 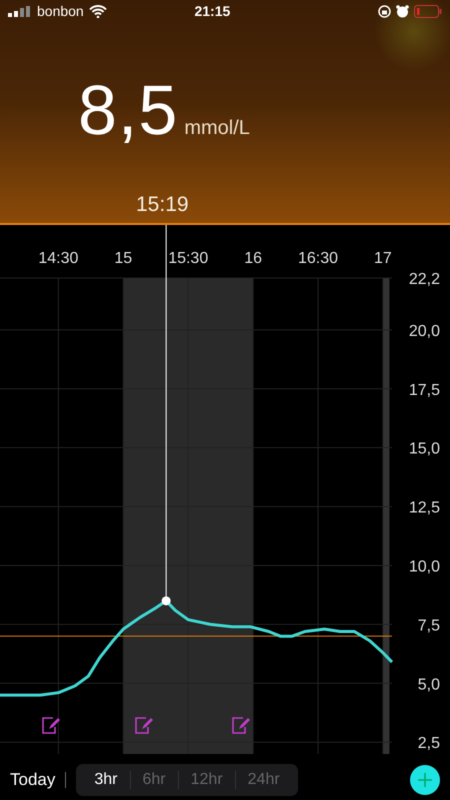 What do you see at coordinates (424, 331) in the screenshot?
I see `value-label: 20,0` at bounding box center [424, 331].